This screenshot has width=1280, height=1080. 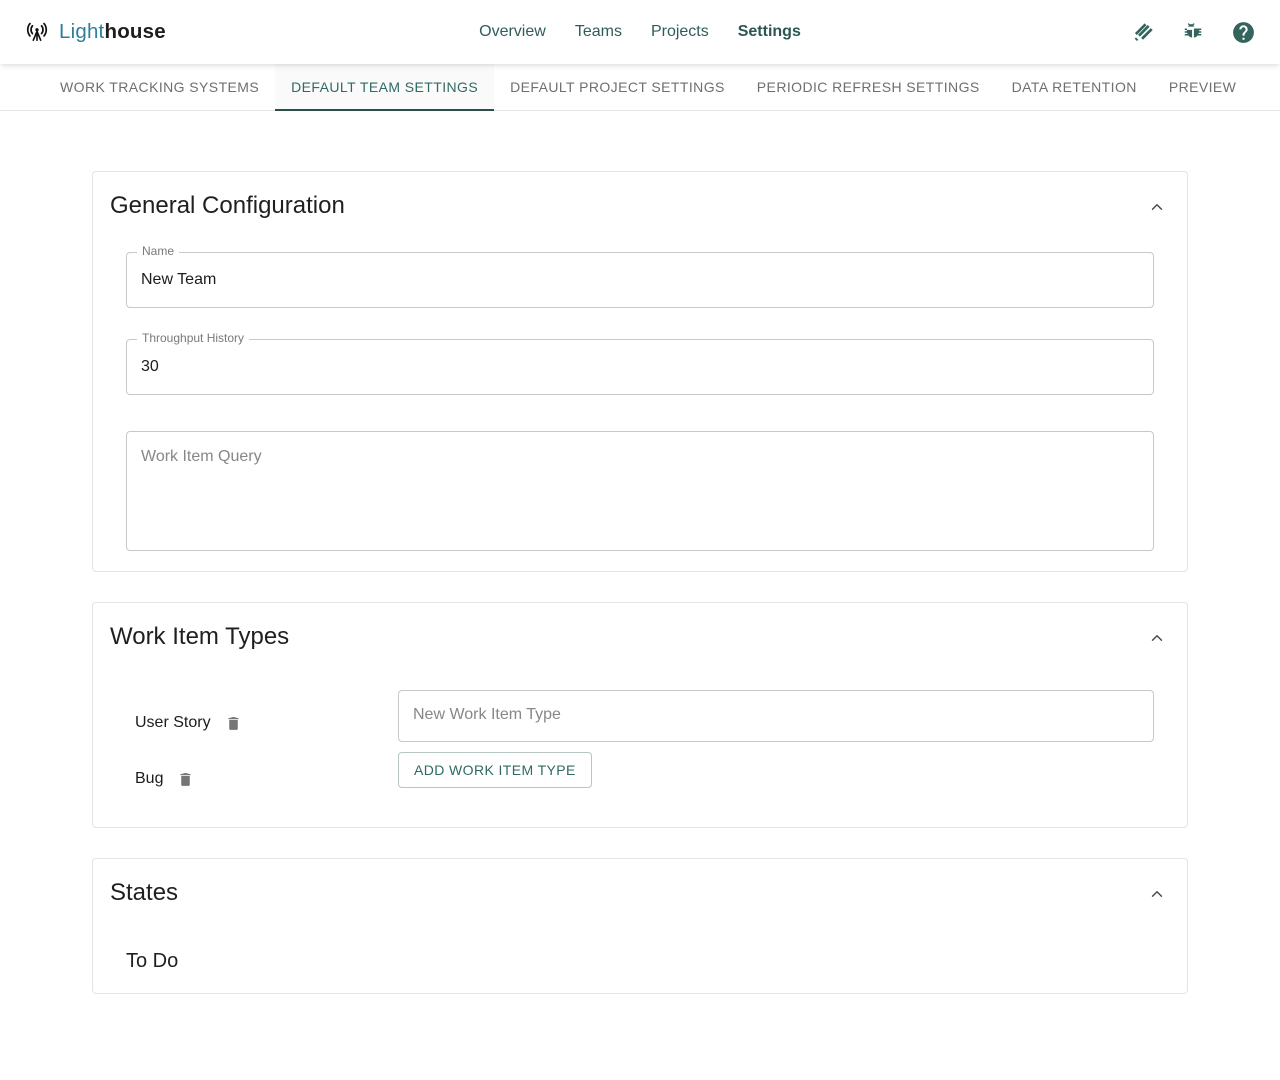 I want to click on nav-link-overview: Overview, so click(x=512, y=32).